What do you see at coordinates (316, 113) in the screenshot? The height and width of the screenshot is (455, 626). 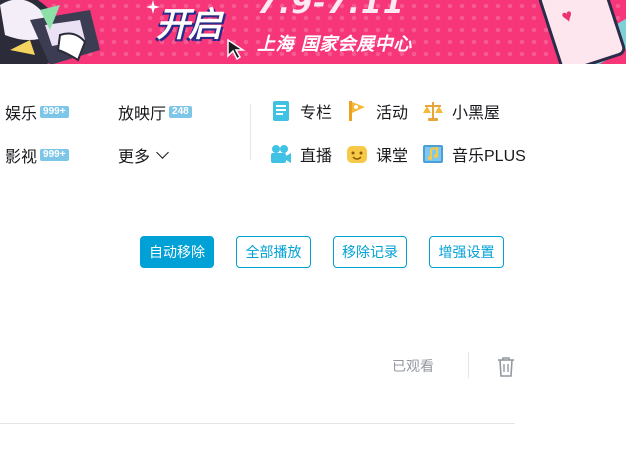 I see `nav-item-label: 专栏` at bounding box center [316, 113].